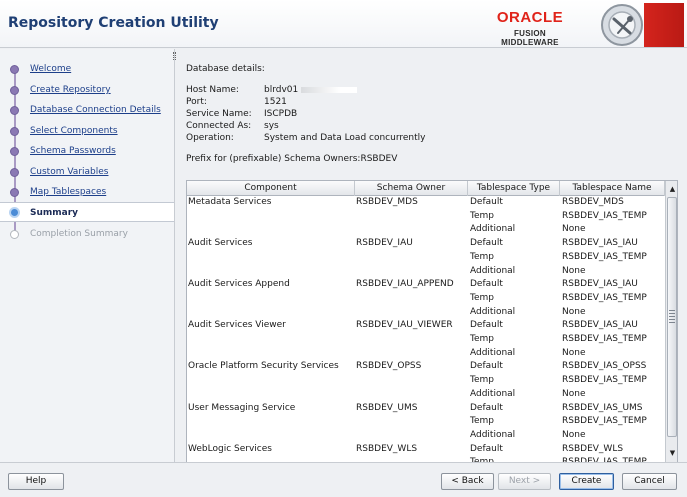 This screenshot has height=497, width=687. Describe the element at coordinates (664, 25) in the screenshot. I see `brand-red-bar` at that location.